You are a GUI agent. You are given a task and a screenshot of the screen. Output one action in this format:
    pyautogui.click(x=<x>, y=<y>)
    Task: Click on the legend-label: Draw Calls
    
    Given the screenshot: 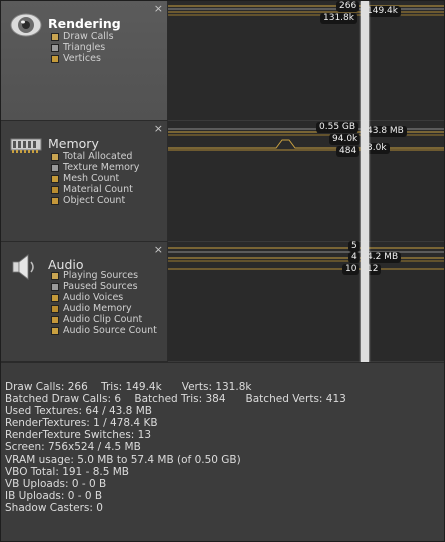 What is the action you would take?
    pyautogui.click(x=88, y=36)
    